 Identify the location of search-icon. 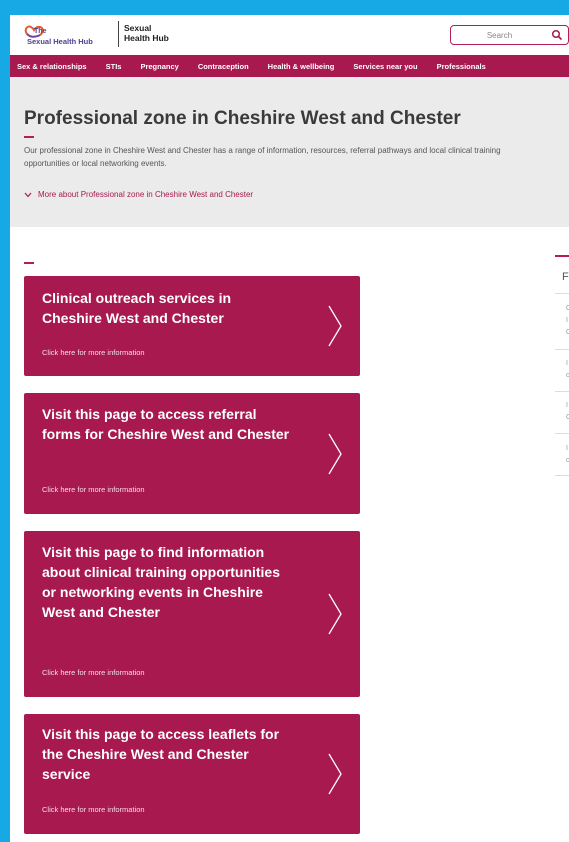
(557, 35).